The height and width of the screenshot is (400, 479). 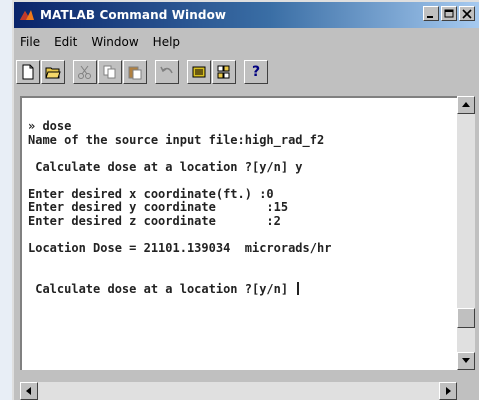 I want to click on scrollbar-corner, so click(x=466, y=391).